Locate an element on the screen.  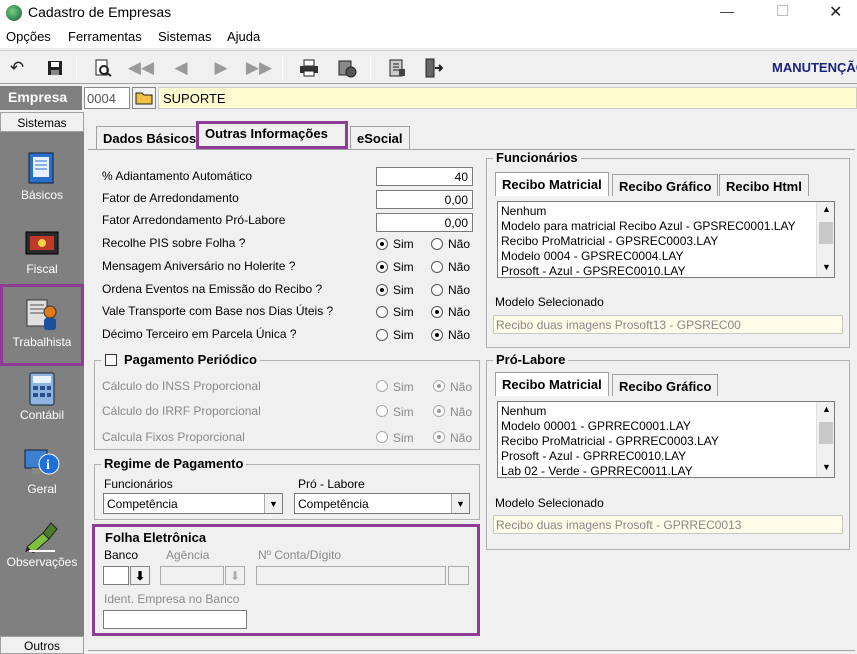
list-item: Prosoft - Azul - GPRREC0010.LAY is located at coordinates (657, 456).